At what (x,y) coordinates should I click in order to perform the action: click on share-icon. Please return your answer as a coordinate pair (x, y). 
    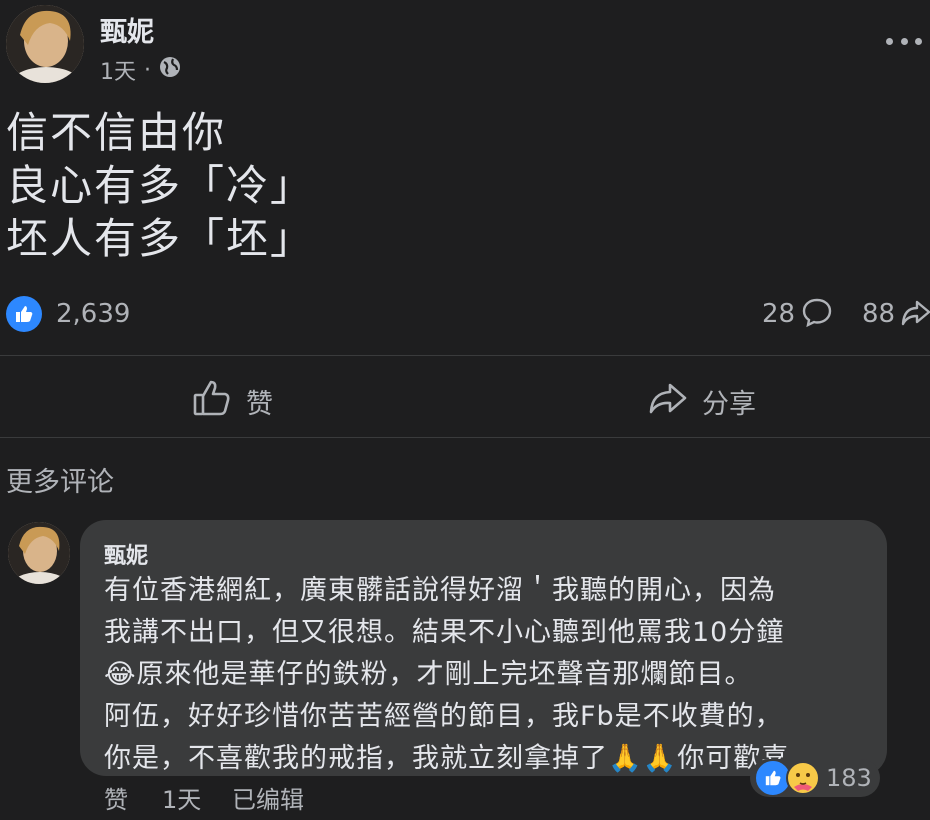
    Looking at the image, I should click on (915, 314).